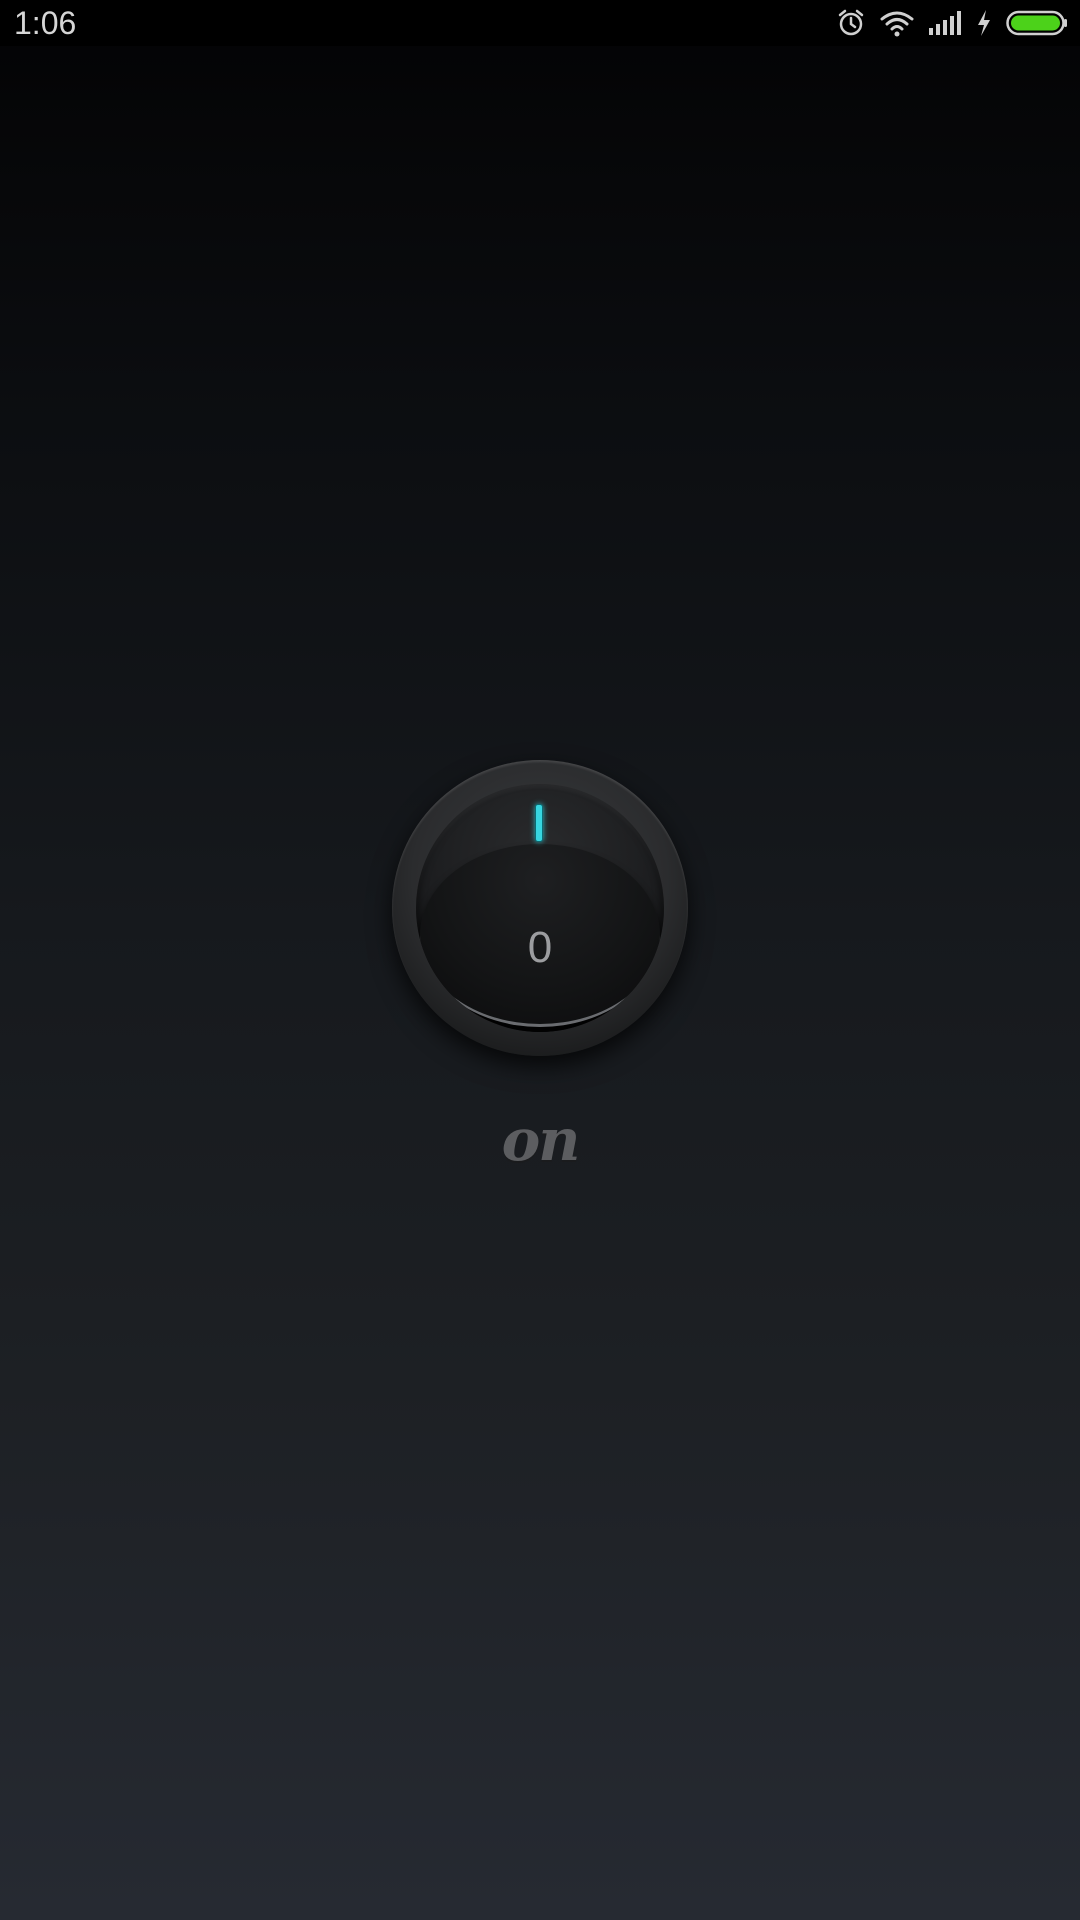 Image resolution: width=1080 pixels, height=1920 pixels. What do you see at coordinates (45, 23) in the screenshot?
I see `status-time: 1:06` at bounding box center [45, 23].